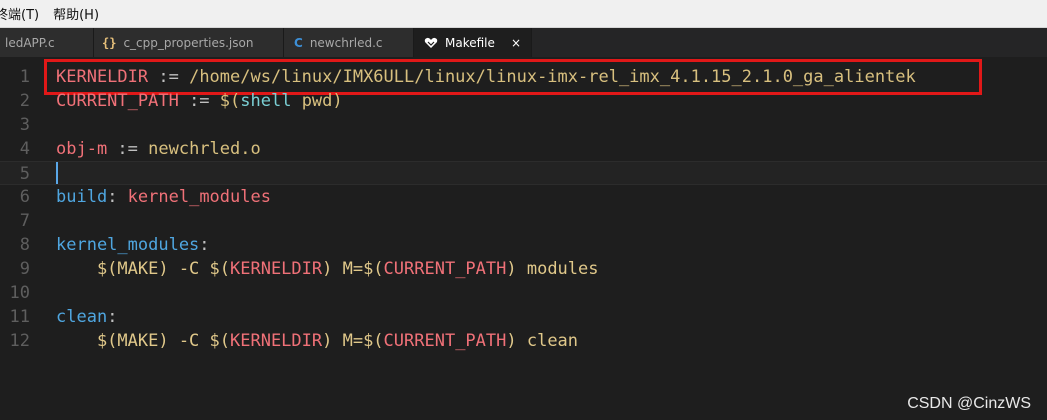 This screenshot has width=1047, height=420. What do you see at coordinates (24, 101) in the screenshot?
I see `line-number: 2` at bounding box center [24, 101].